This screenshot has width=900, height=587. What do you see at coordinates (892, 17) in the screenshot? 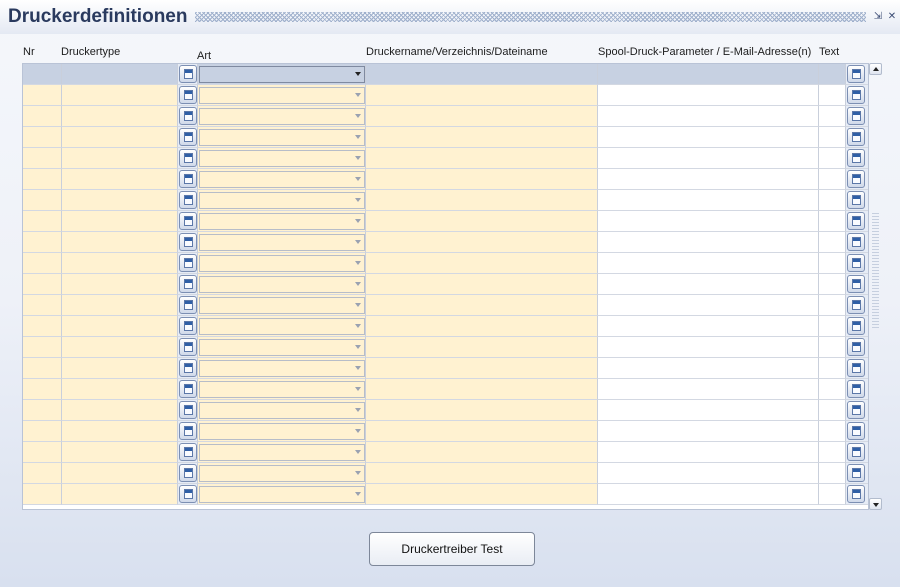
I see `close-icon: ✕` at bounding box center [892, 17].